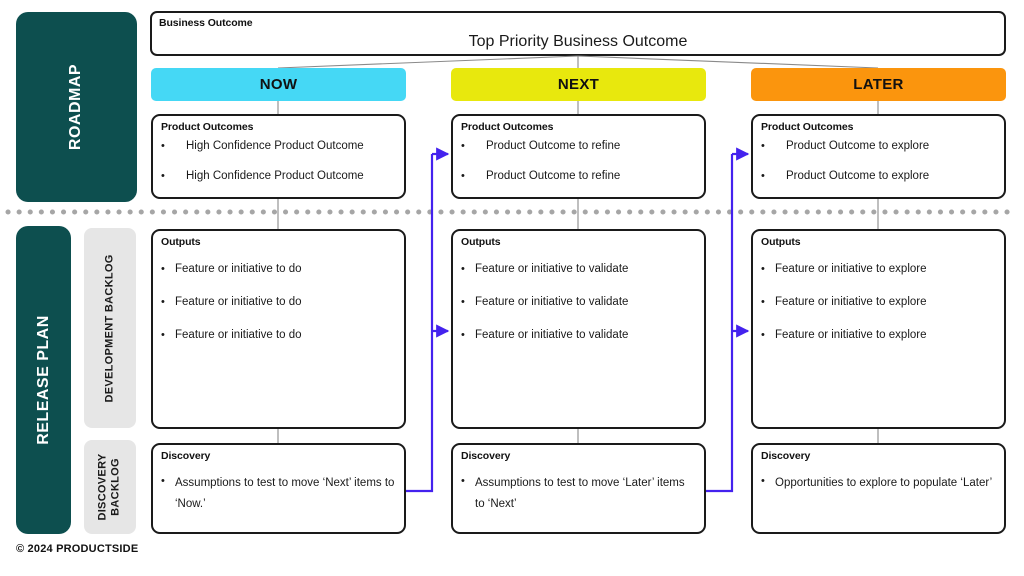  I want to click on column-header-next: NEXT, so click(578, 84).